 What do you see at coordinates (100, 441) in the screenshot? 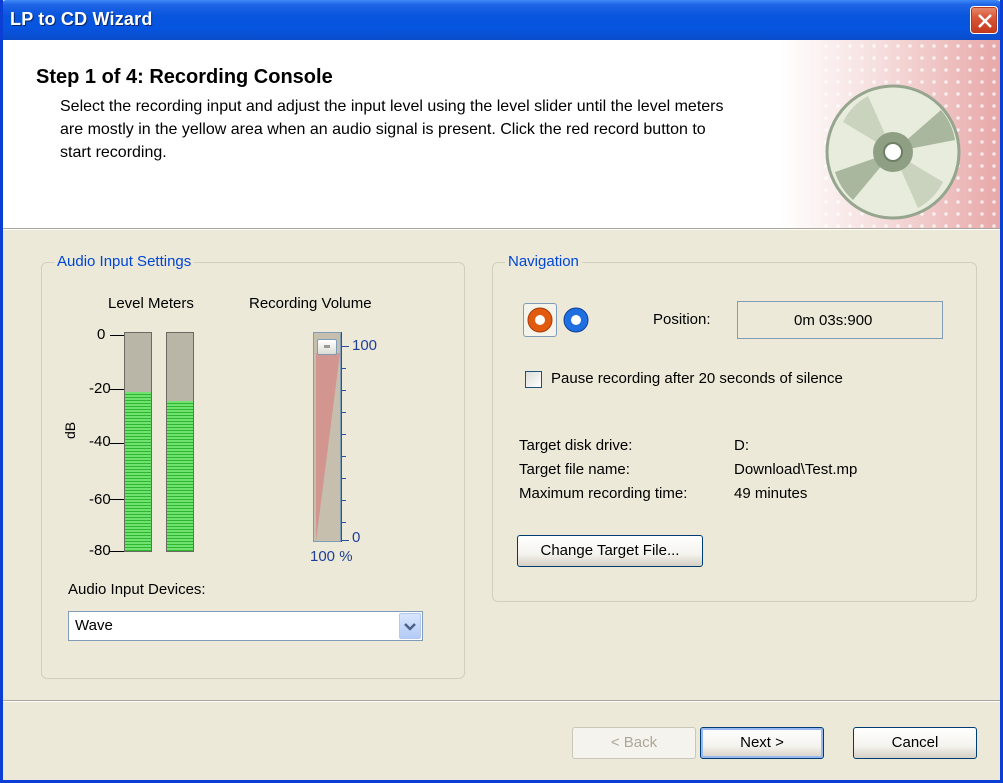
I see `db-tick-label: -40` at bounding box center [100, 441].